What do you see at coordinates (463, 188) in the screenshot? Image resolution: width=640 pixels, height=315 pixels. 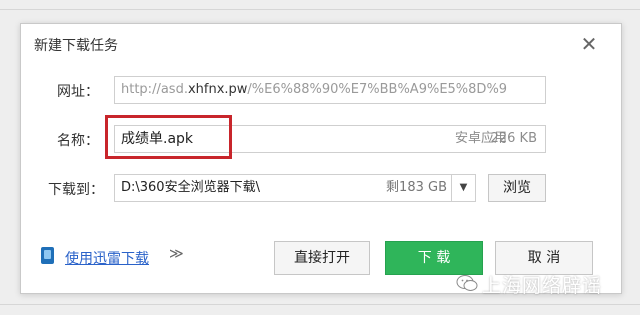 I see `chevron-down-icon: ▼` at bounding box center [463, 188].